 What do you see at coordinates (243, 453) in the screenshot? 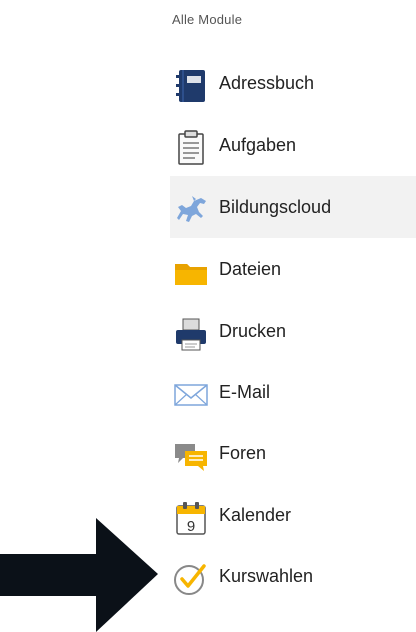
I see `module-label: Foren` at bounding box center [243, 453].